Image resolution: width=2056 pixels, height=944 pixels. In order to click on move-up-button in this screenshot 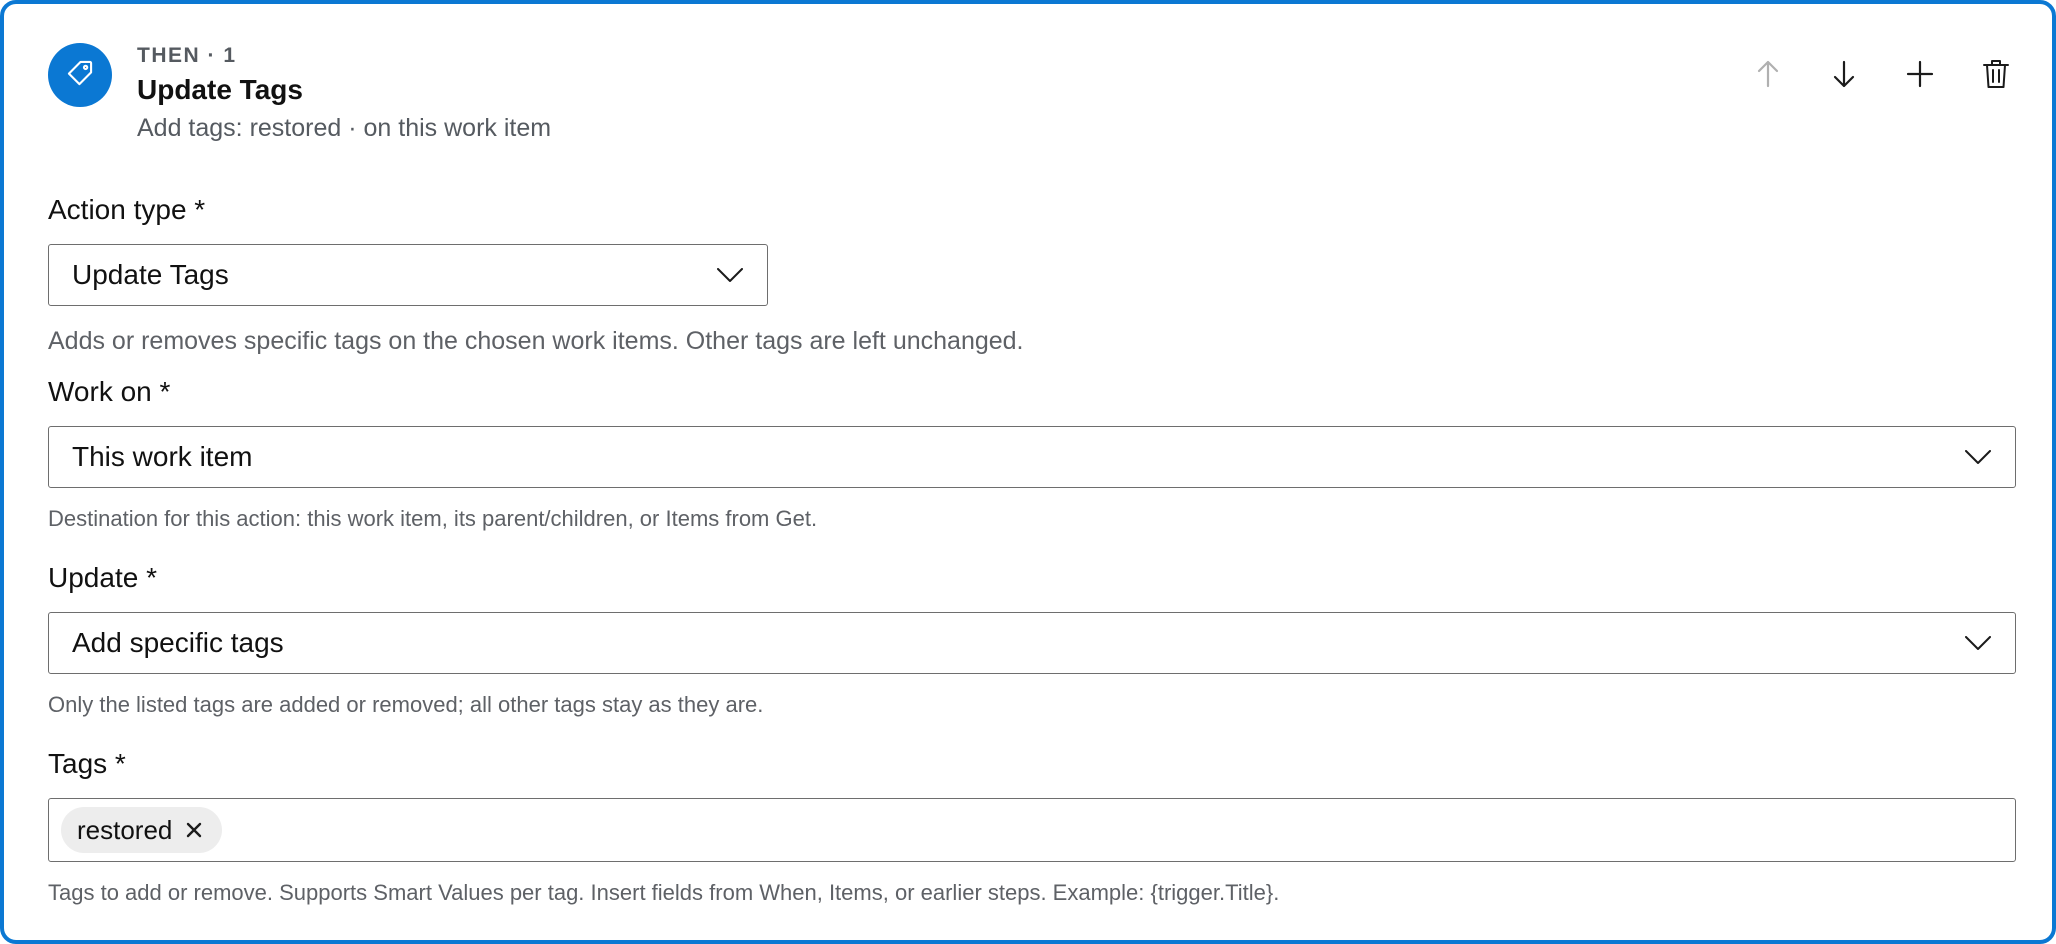, I will do `click(1768, 76)`.